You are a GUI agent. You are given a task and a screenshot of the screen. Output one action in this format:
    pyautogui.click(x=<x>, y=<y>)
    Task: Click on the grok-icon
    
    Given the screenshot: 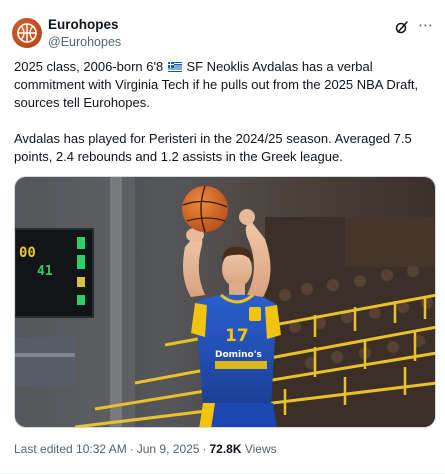 What is the action you would take?
    pyautogui.click(x=402, y=27)
    